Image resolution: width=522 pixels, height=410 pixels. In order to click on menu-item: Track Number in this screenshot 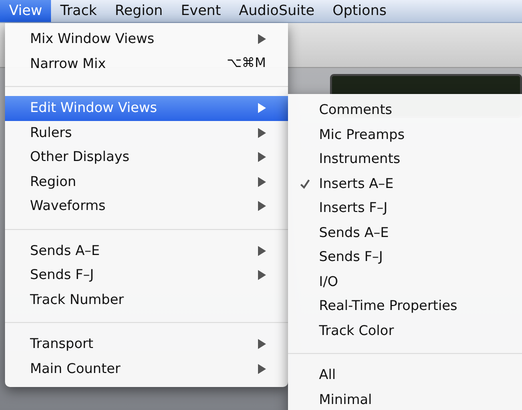, I will do `click(146, 300)`.